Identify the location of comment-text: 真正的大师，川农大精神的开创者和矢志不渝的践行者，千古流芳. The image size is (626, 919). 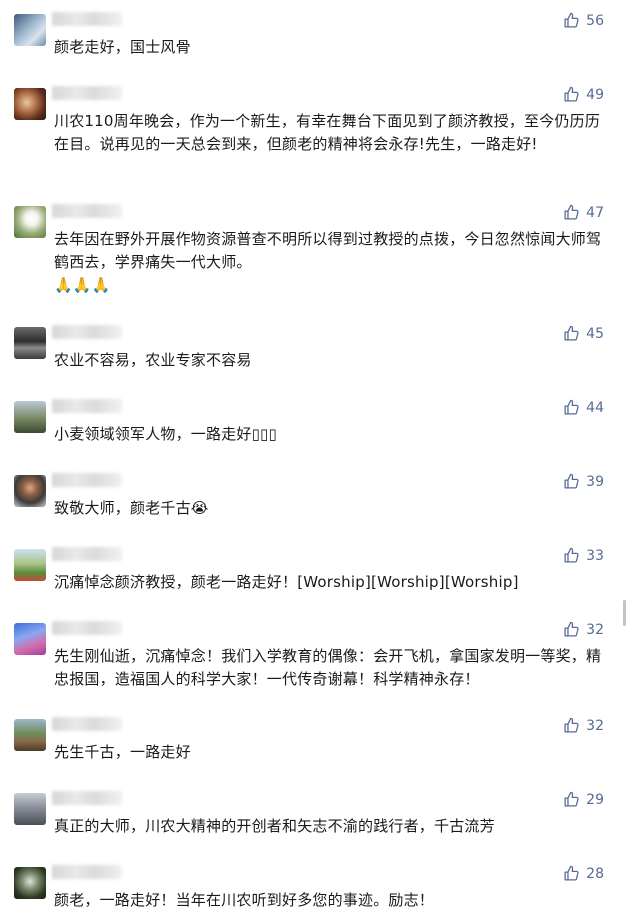
(274, 826).